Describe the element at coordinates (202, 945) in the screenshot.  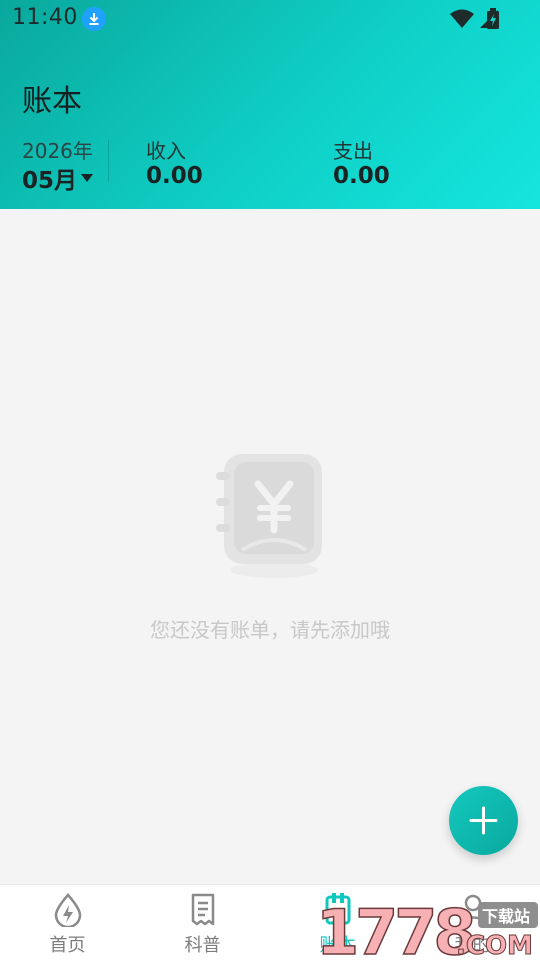
I see `tab-label: 科普` at that location.